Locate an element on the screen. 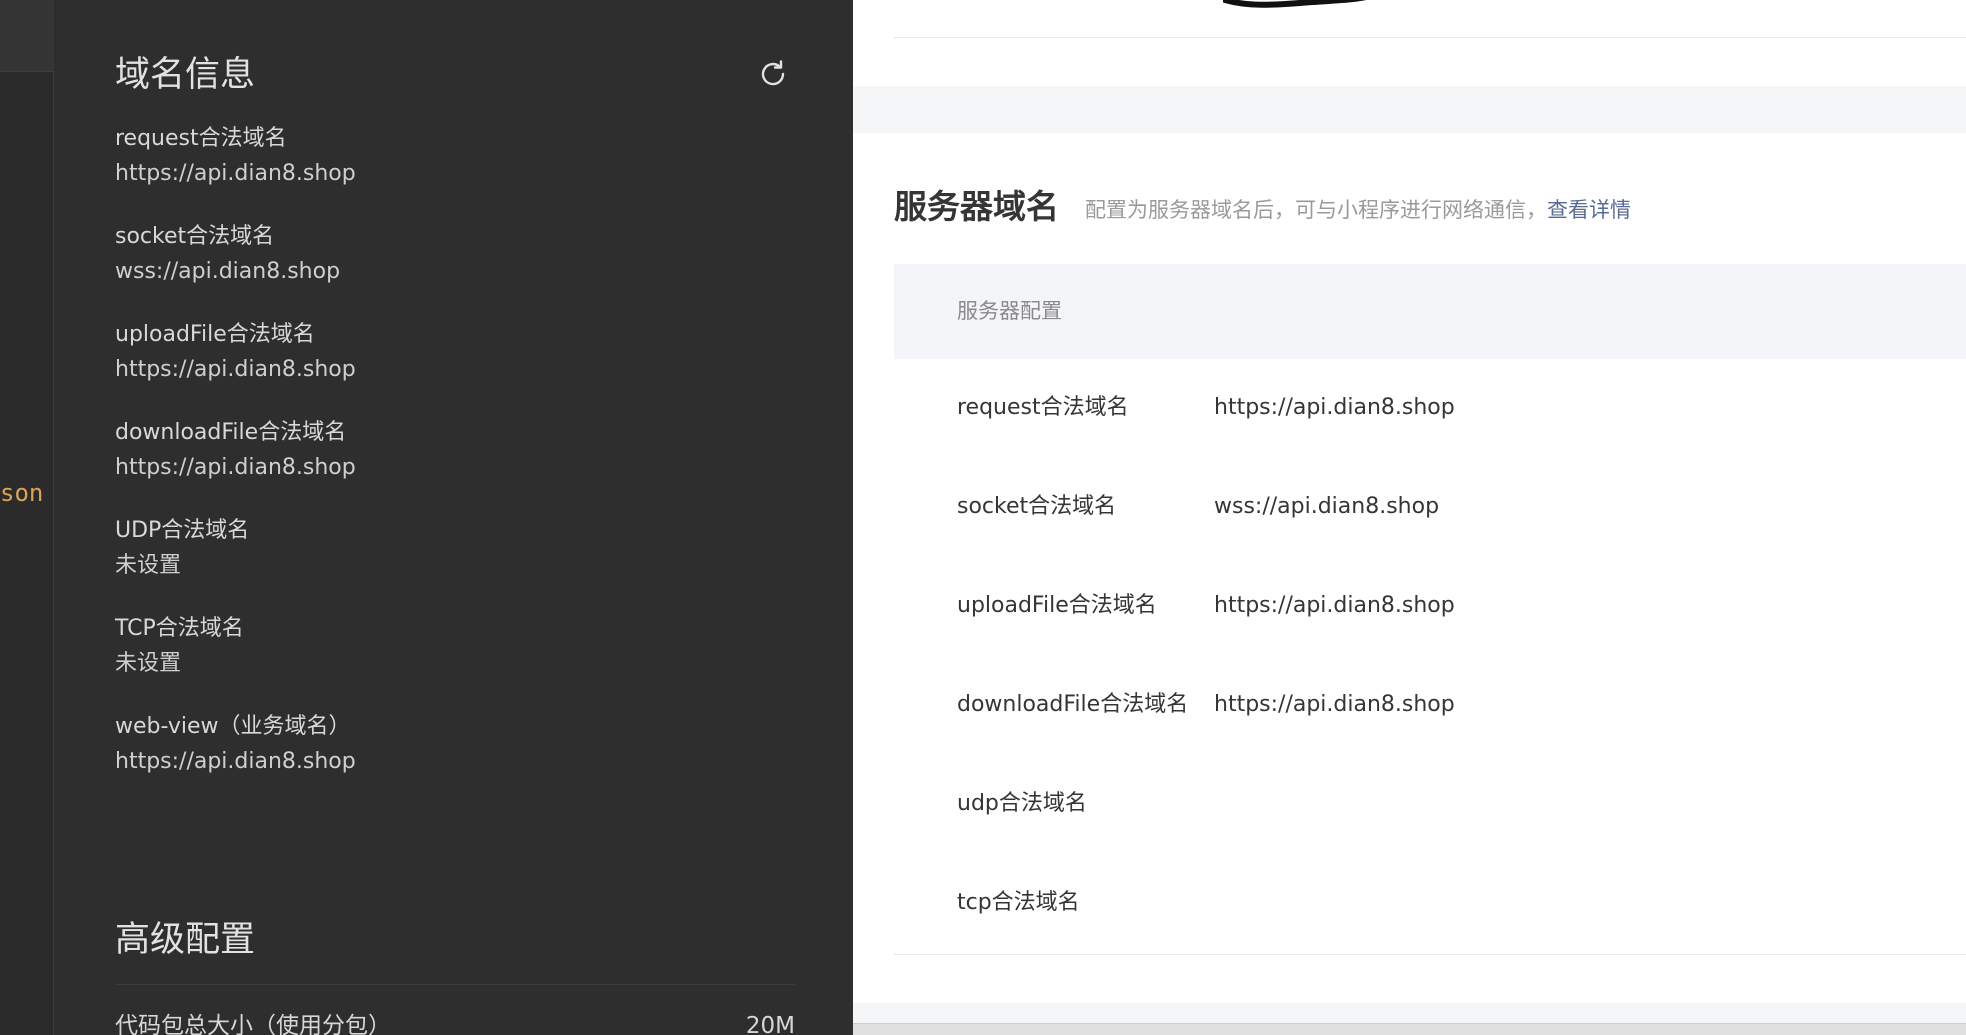 This screenshot has height=1035, width=1966. advanced-config-title: 高级配置 is located at coordinates (185, 940).